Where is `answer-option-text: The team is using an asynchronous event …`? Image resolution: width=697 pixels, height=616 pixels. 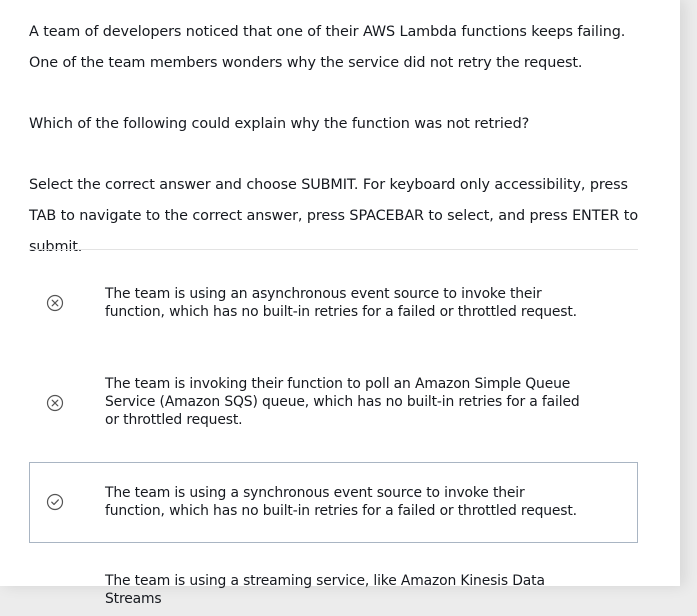
answer-option-text: The team is using an asynchronous event … is located at coordinates (341, 303).